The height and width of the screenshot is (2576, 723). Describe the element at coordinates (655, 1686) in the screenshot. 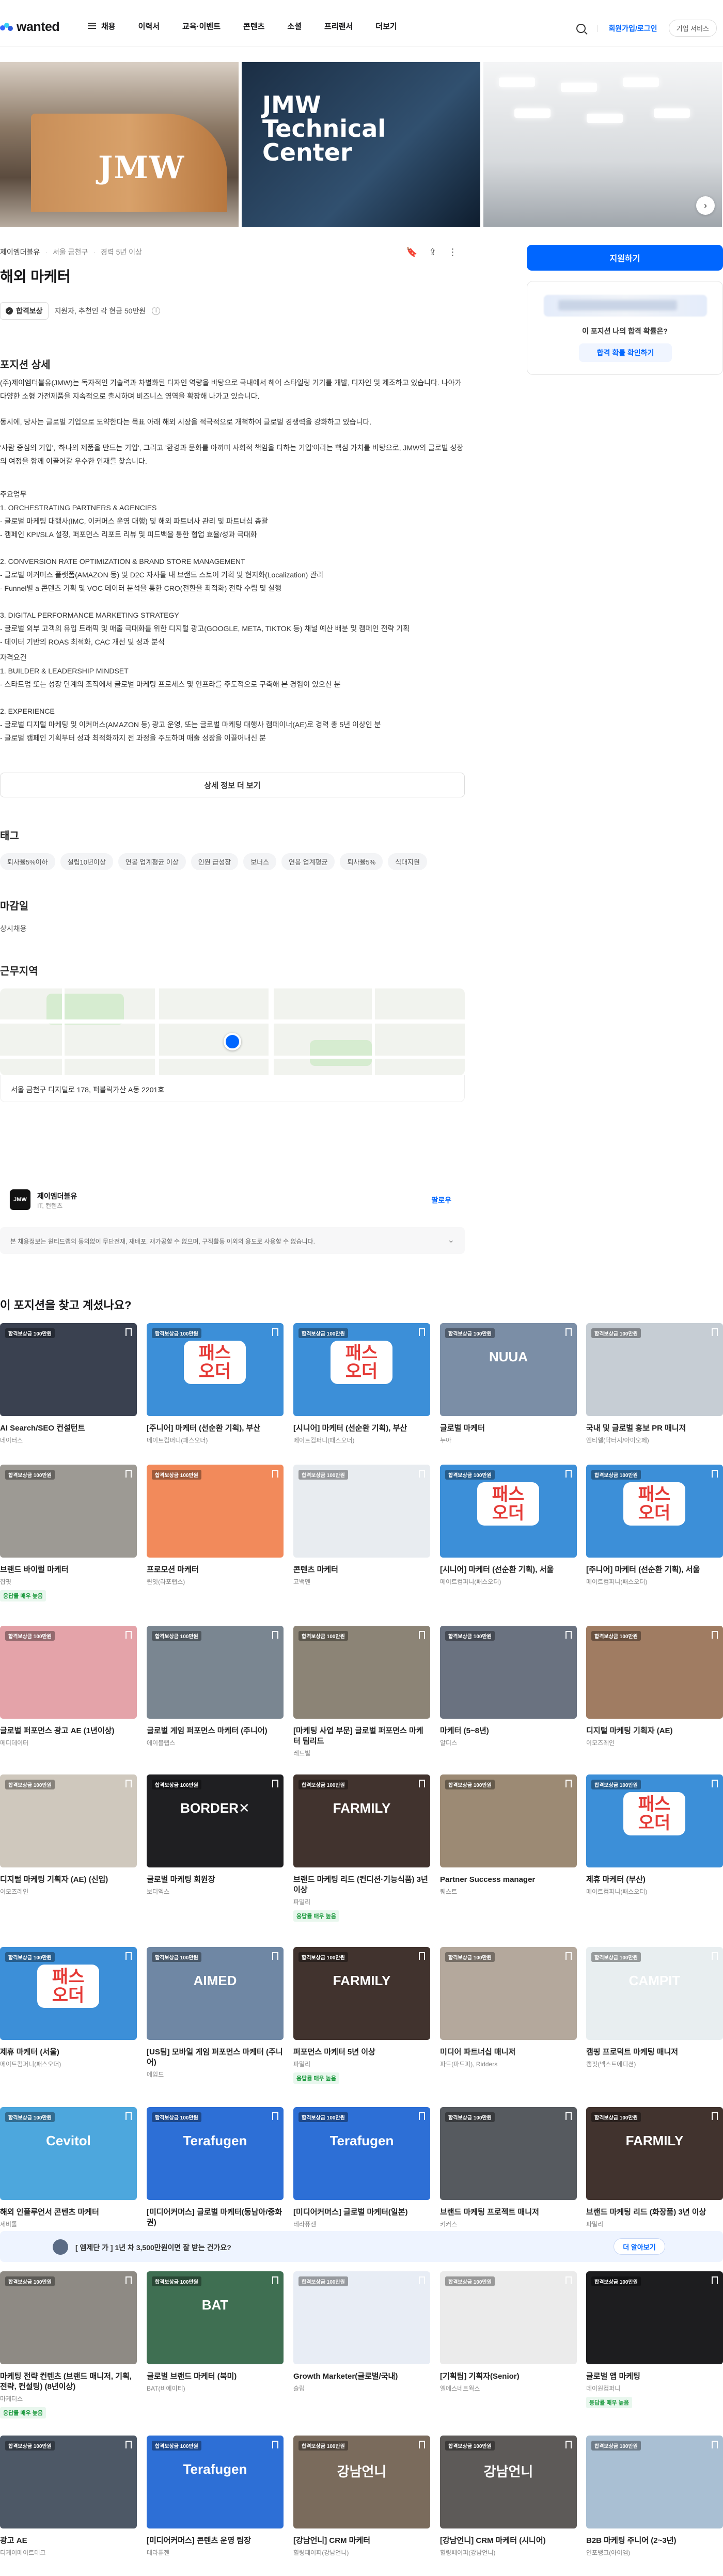

I see `job-card: 합격보상금 100만원 디지털 마케팅 기획자 (AE) 이모즈레인` at that location.